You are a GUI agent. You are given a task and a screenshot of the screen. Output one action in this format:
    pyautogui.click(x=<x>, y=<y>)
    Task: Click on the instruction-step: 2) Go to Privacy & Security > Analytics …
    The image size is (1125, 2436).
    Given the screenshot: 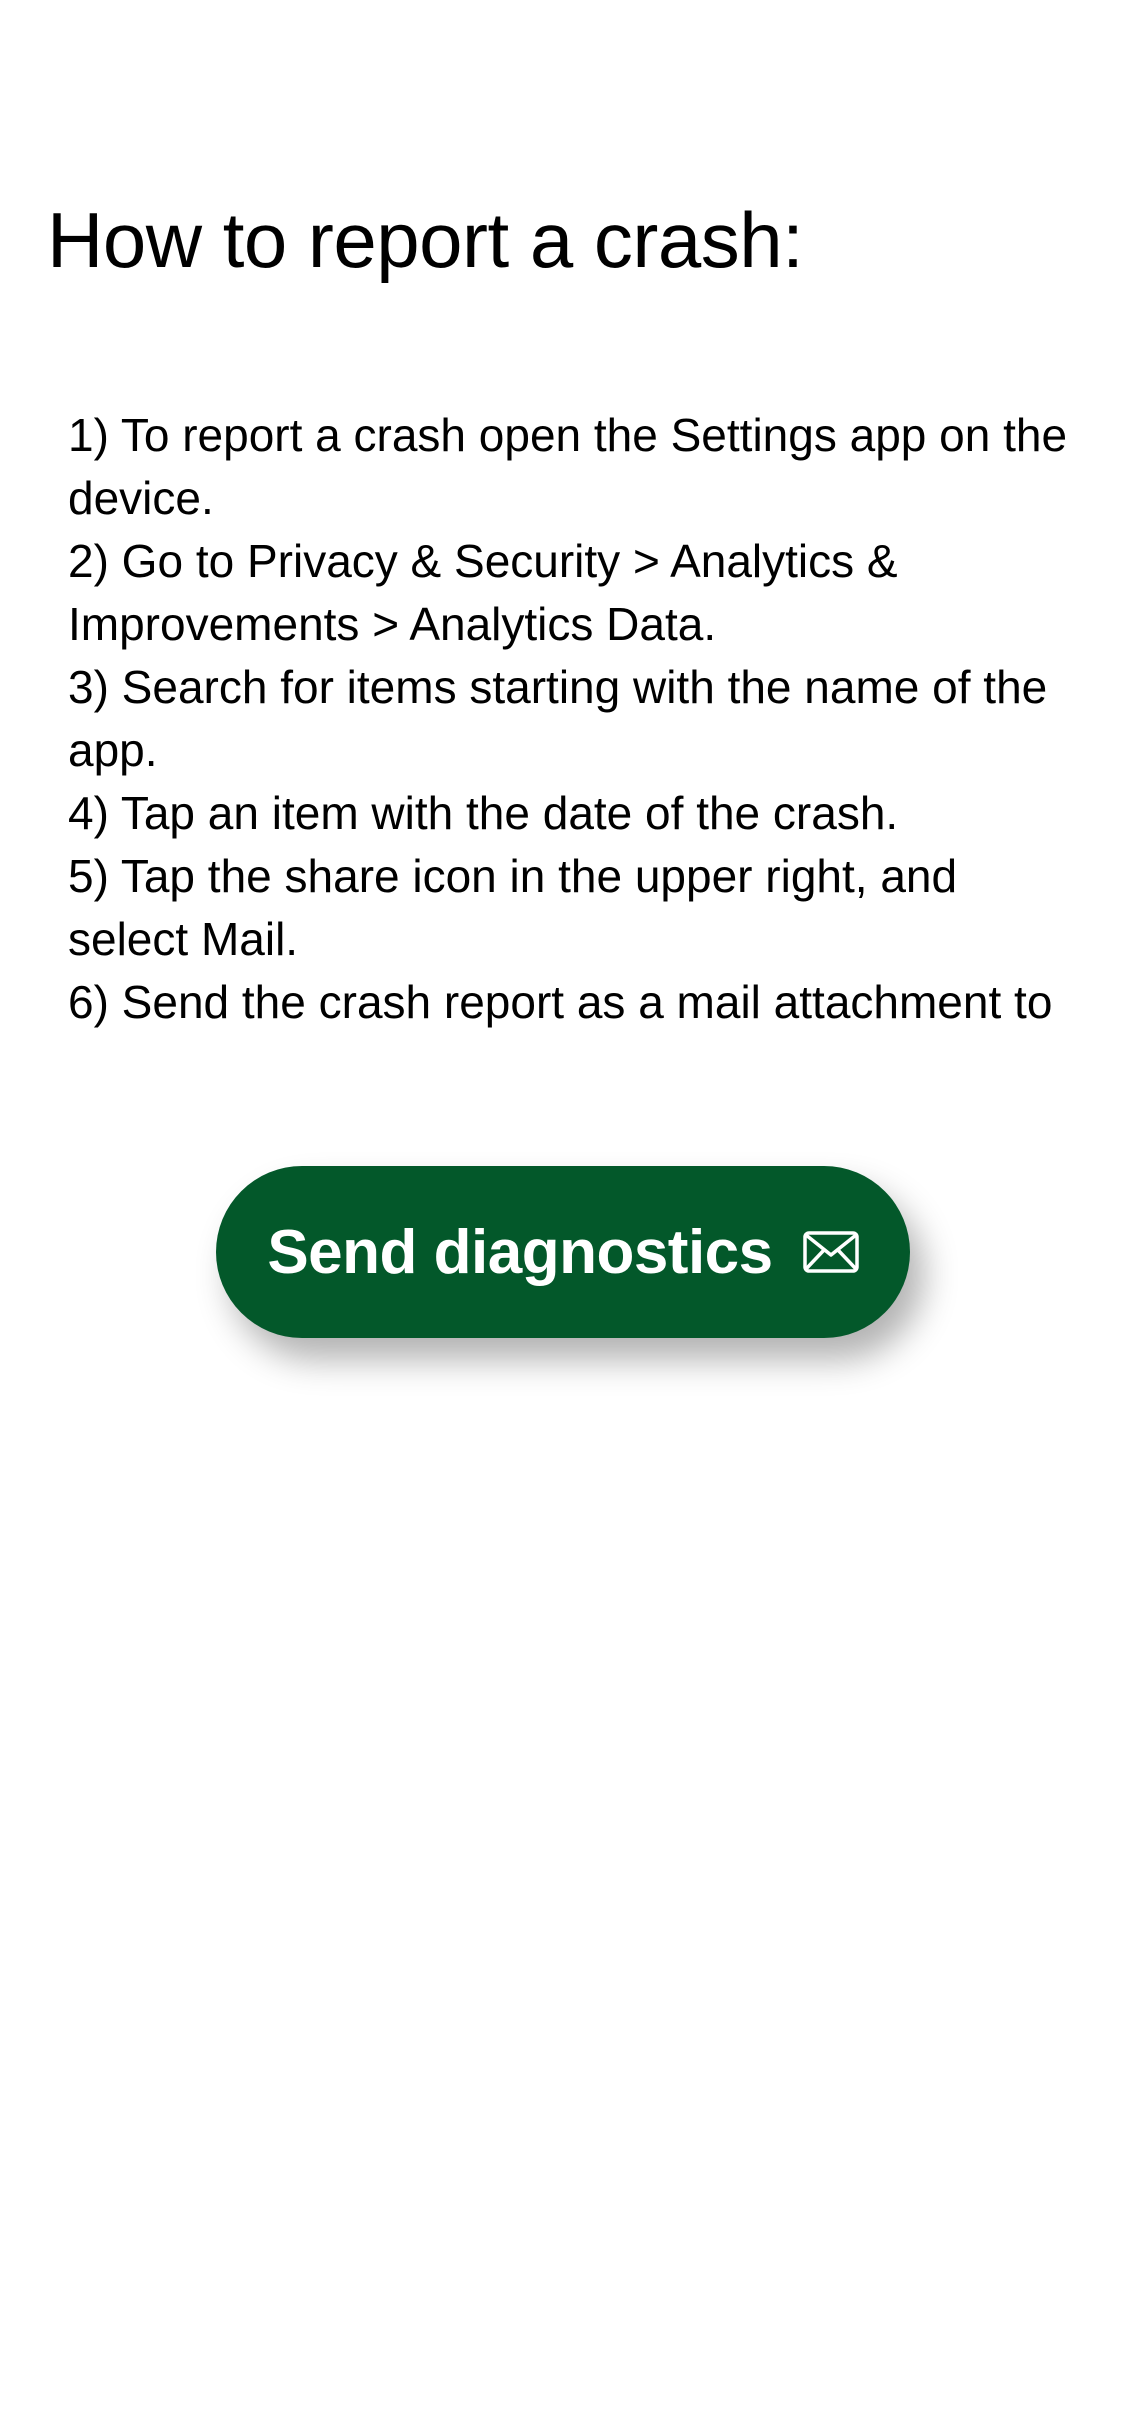 What is the action you would take?
    pyautogui.click(x=483, y=592)
    